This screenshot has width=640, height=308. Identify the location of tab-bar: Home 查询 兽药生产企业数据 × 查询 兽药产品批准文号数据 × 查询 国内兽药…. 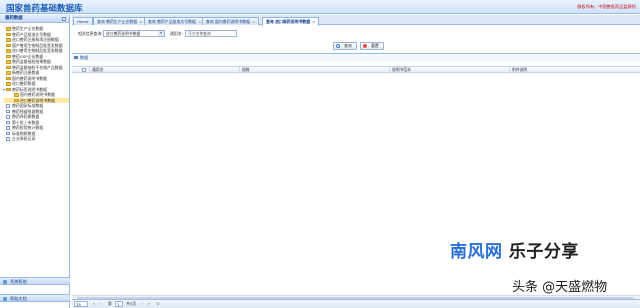
(356, 20).